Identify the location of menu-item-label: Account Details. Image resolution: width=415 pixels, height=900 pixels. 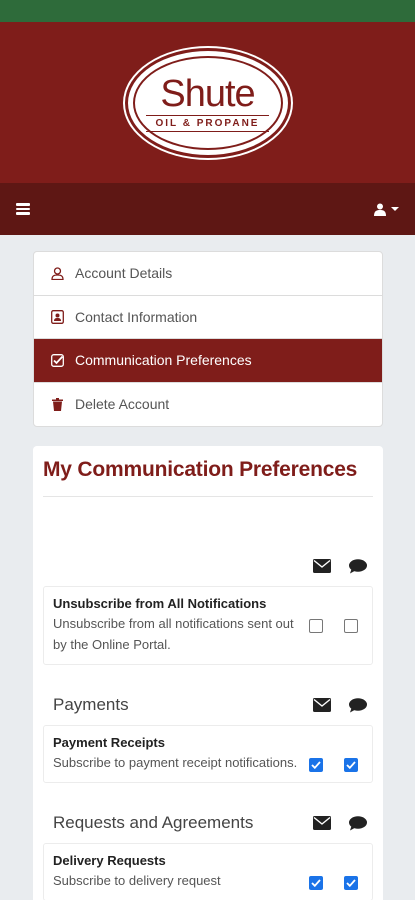
(124, 273).